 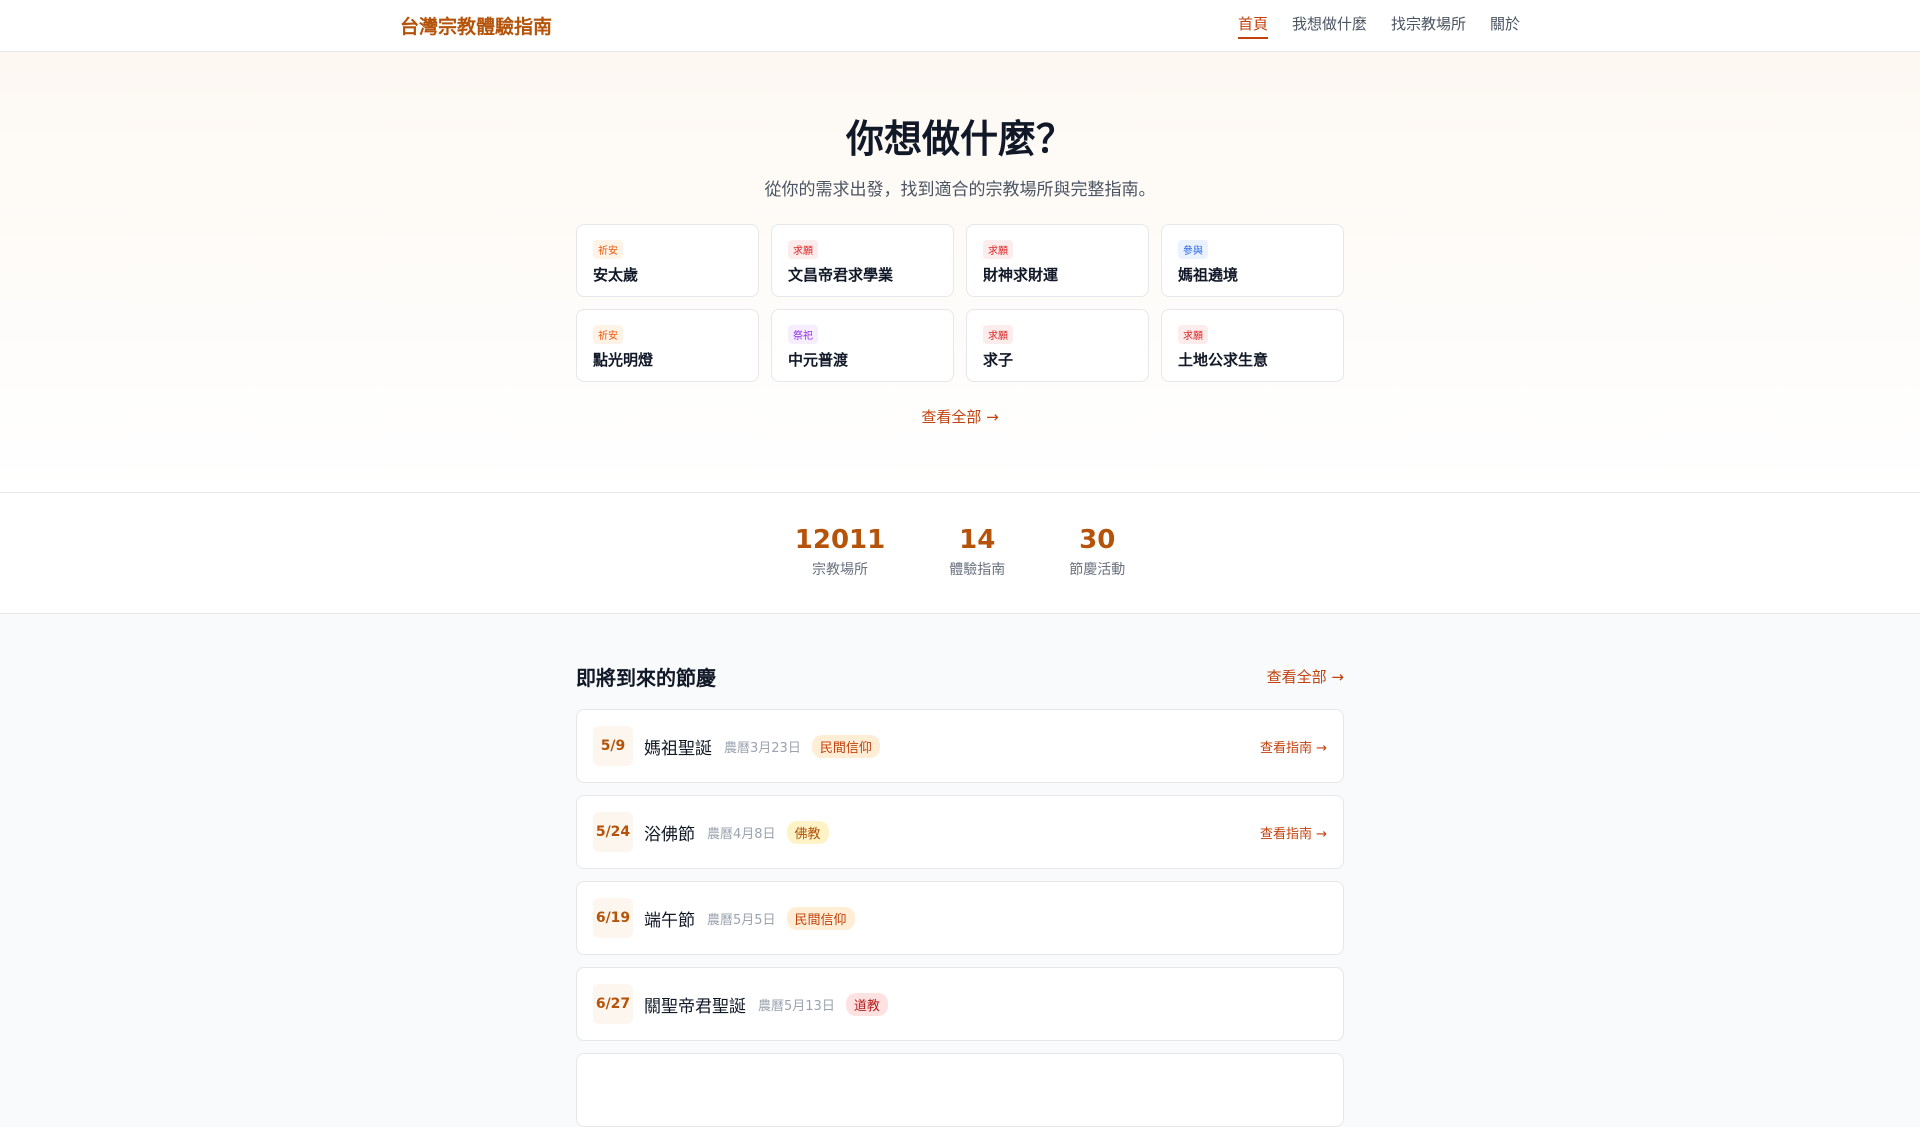 I want to click on stats-section: 12011 宗教場所 14 體驗指南 30 節慶活動, so click(x=960, y=553).